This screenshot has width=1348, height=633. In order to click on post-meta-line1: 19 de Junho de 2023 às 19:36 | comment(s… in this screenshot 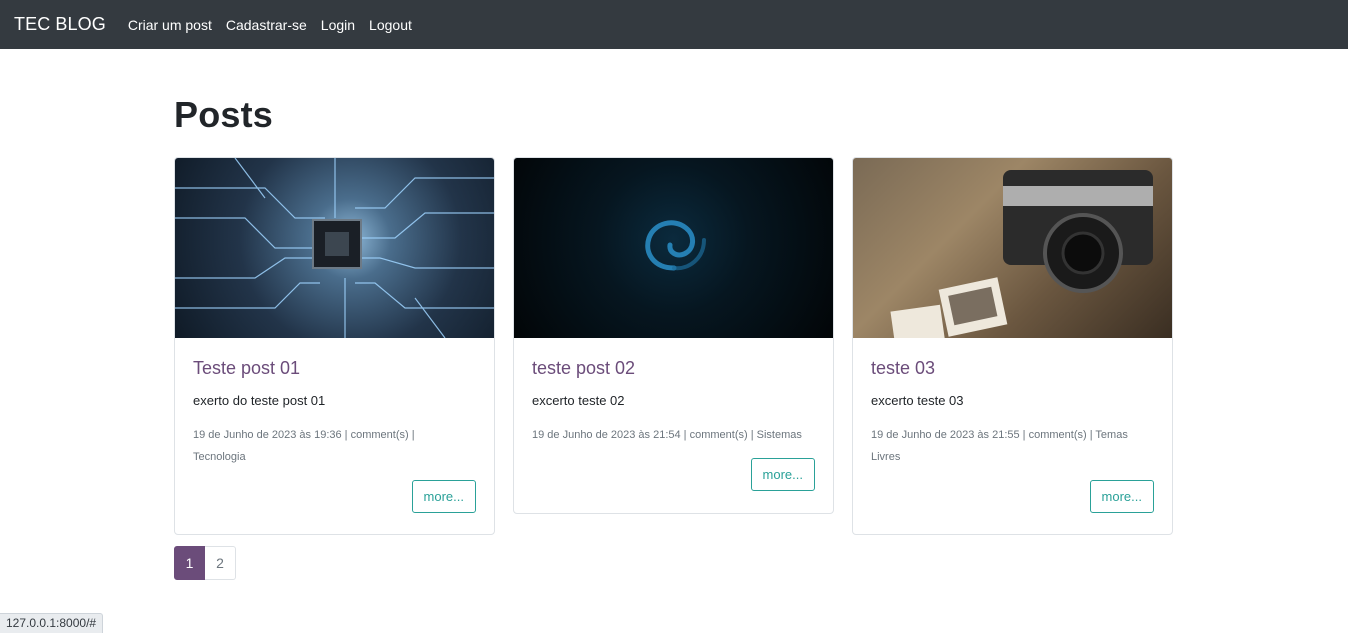, I will do `click(304, 435)`.